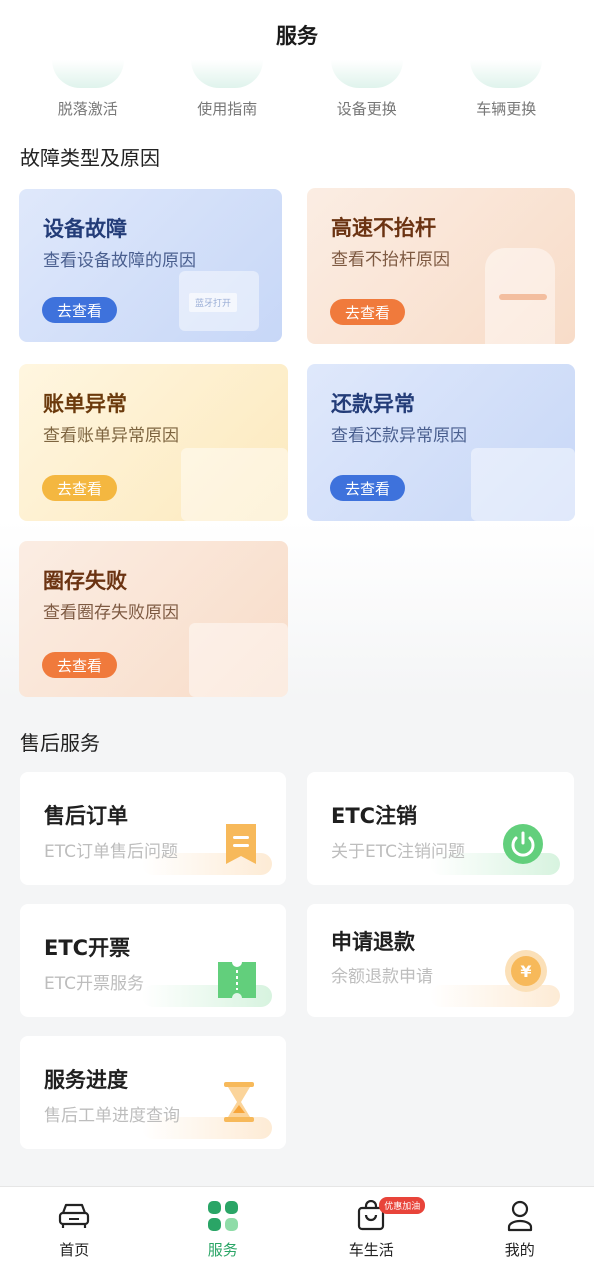 The height and width of the screenshot is (1280, 594). What do you see at coordinates (371, 1233) in the screenshot?
I see `tab-car-life: 优惠加油 车生活` at bounding box center [371, 1233].